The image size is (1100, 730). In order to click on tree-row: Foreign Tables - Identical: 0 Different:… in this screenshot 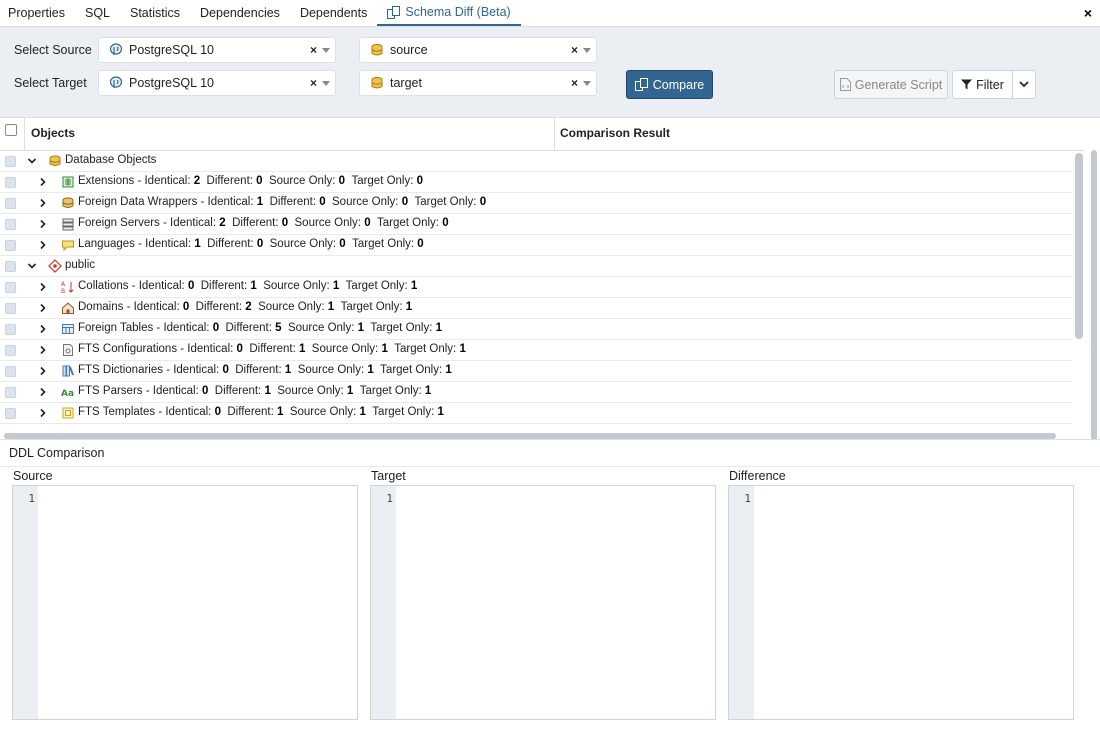, I will do `click(536, 329)`.